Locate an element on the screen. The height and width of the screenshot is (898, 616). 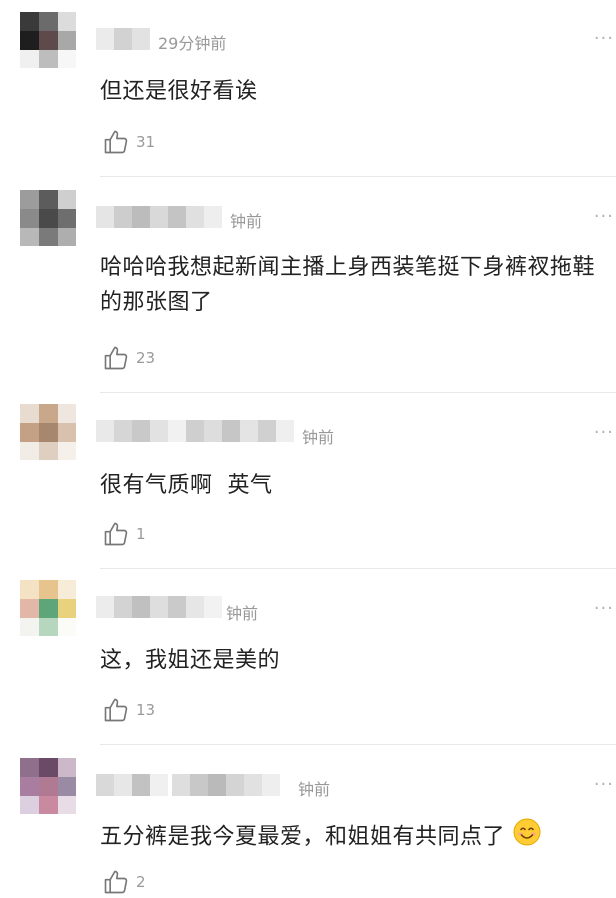
like-count: 2 is located at coordinates (141, 882).